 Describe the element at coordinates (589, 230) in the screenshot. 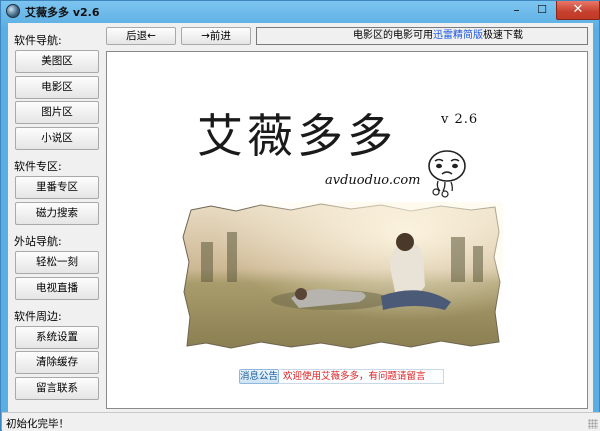

I see `scrollbar` at that location.